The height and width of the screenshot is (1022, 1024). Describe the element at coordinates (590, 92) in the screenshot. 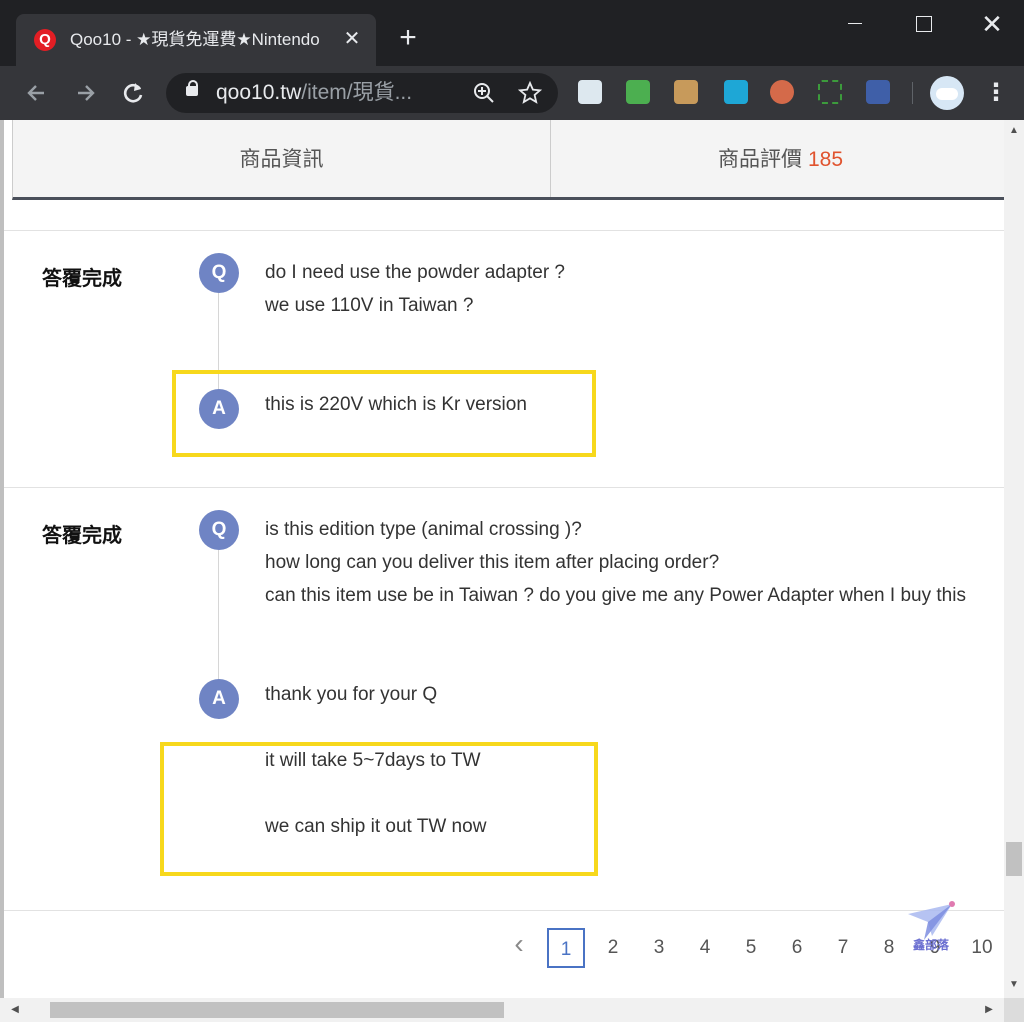

I see `extension-note-icon` at that location.